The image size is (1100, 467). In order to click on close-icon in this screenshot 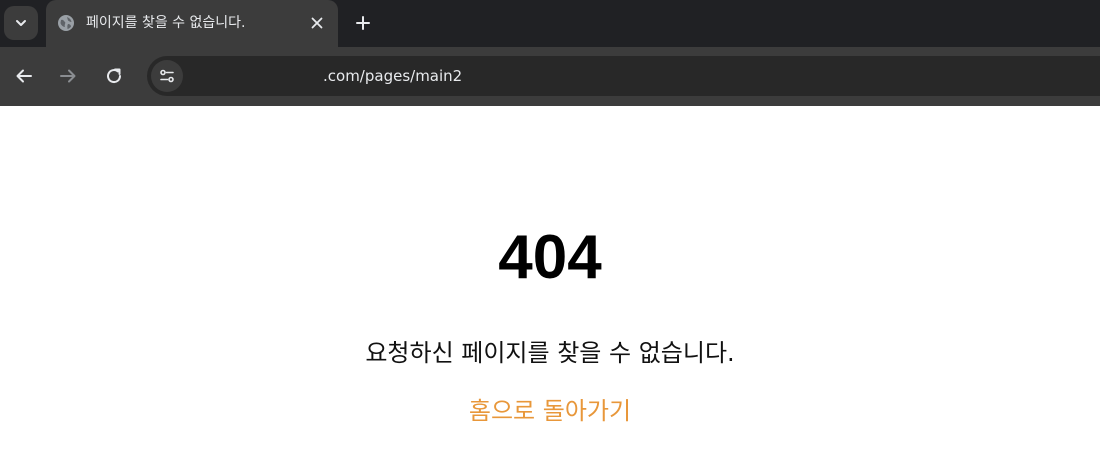, I will do `click(317, 23)`.